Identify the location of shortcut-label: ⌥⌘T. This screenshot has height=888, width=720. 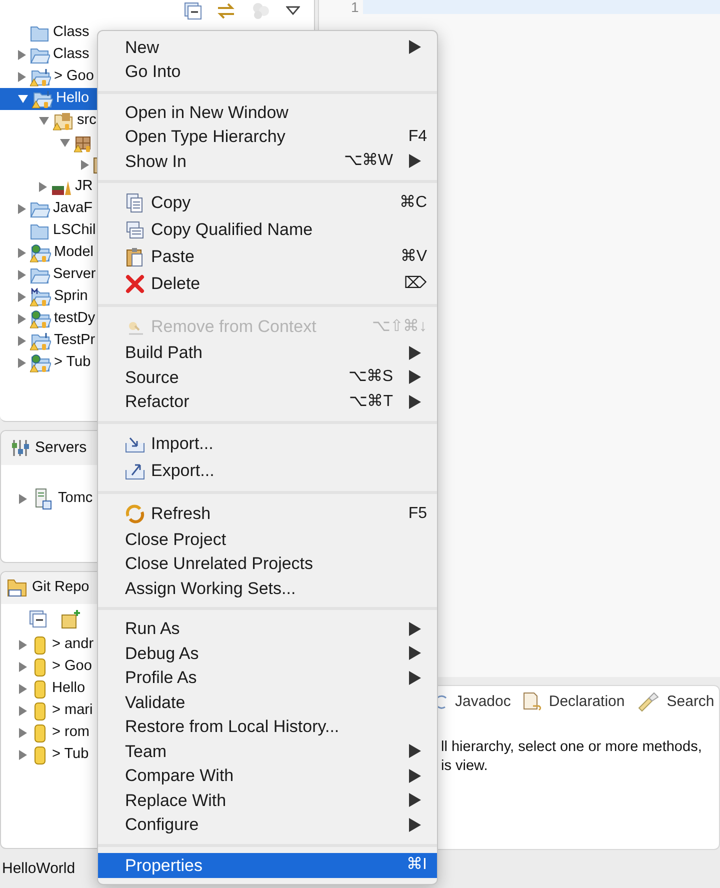
(371, 402).